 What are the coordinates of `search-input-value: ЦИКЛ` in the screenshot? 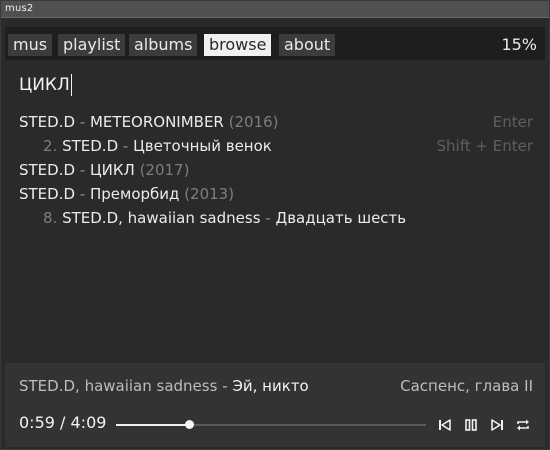 It's located at (44, 85).